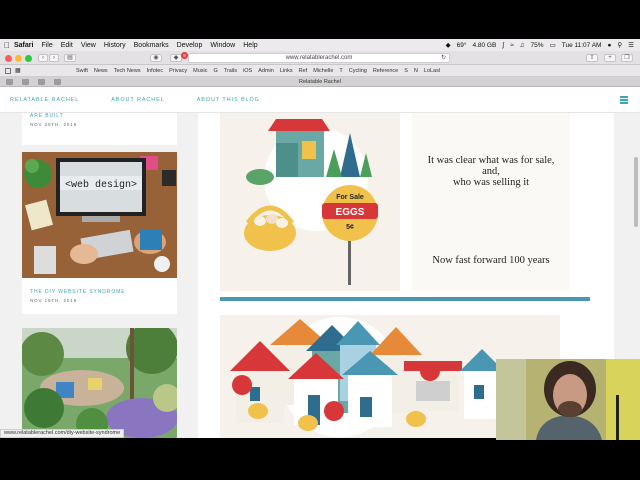 This screenshot has height=480, width=640. Describe the element at coordinates (54, 58) in the screenshot. I see `forward-button: ›` at that location.